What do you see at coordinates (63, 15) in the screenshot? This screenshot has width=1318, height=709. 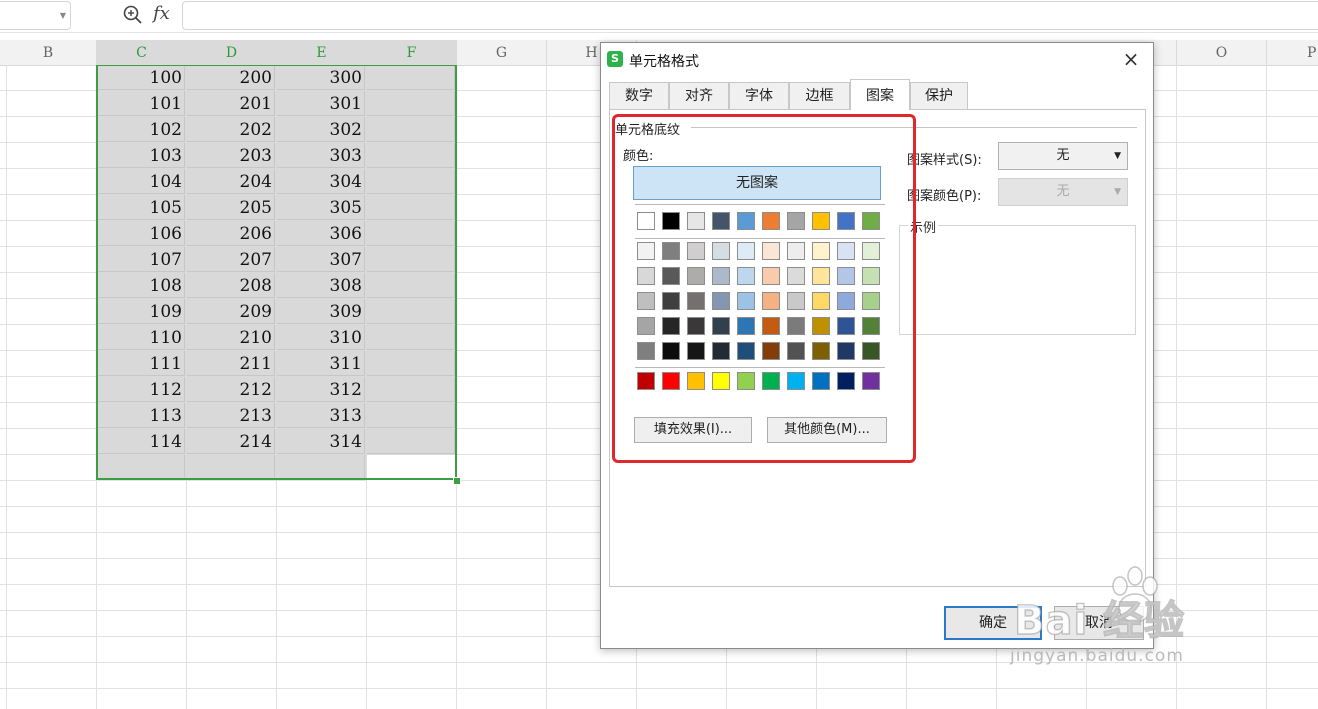 I see `dropdown-caret-icon: ▼` at bounding box center [63, 15].